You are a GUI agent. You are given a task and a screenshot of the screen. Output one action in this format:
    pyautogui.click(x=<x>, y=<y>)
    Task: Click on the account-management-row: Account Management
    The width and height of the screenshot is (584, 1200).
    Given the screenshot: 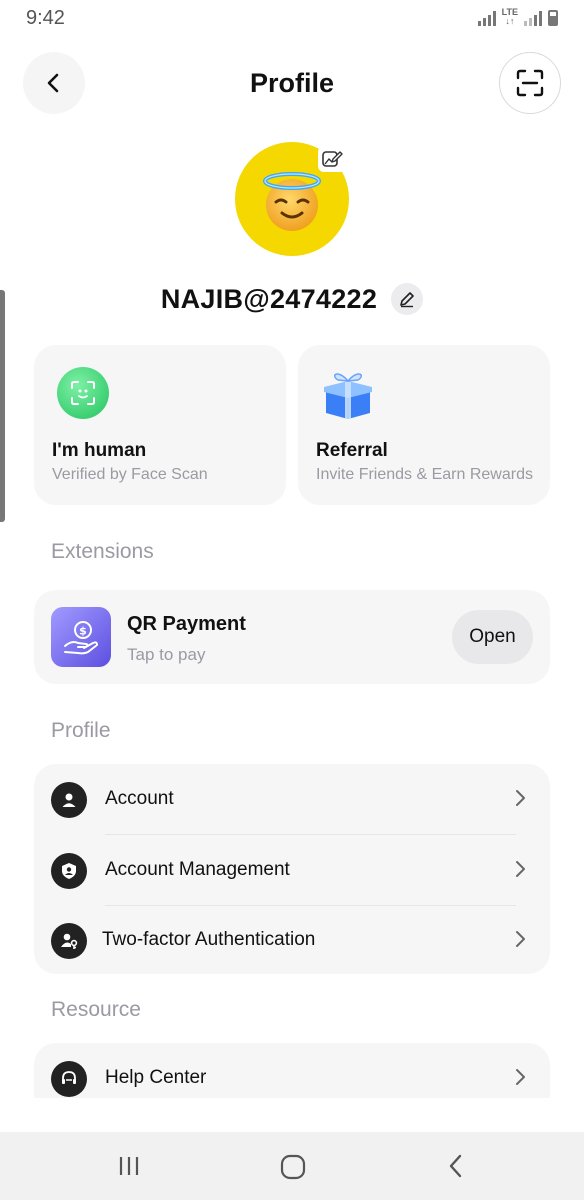 What is the action you would take?
    pyautogui.click(x=292, y=870)
    